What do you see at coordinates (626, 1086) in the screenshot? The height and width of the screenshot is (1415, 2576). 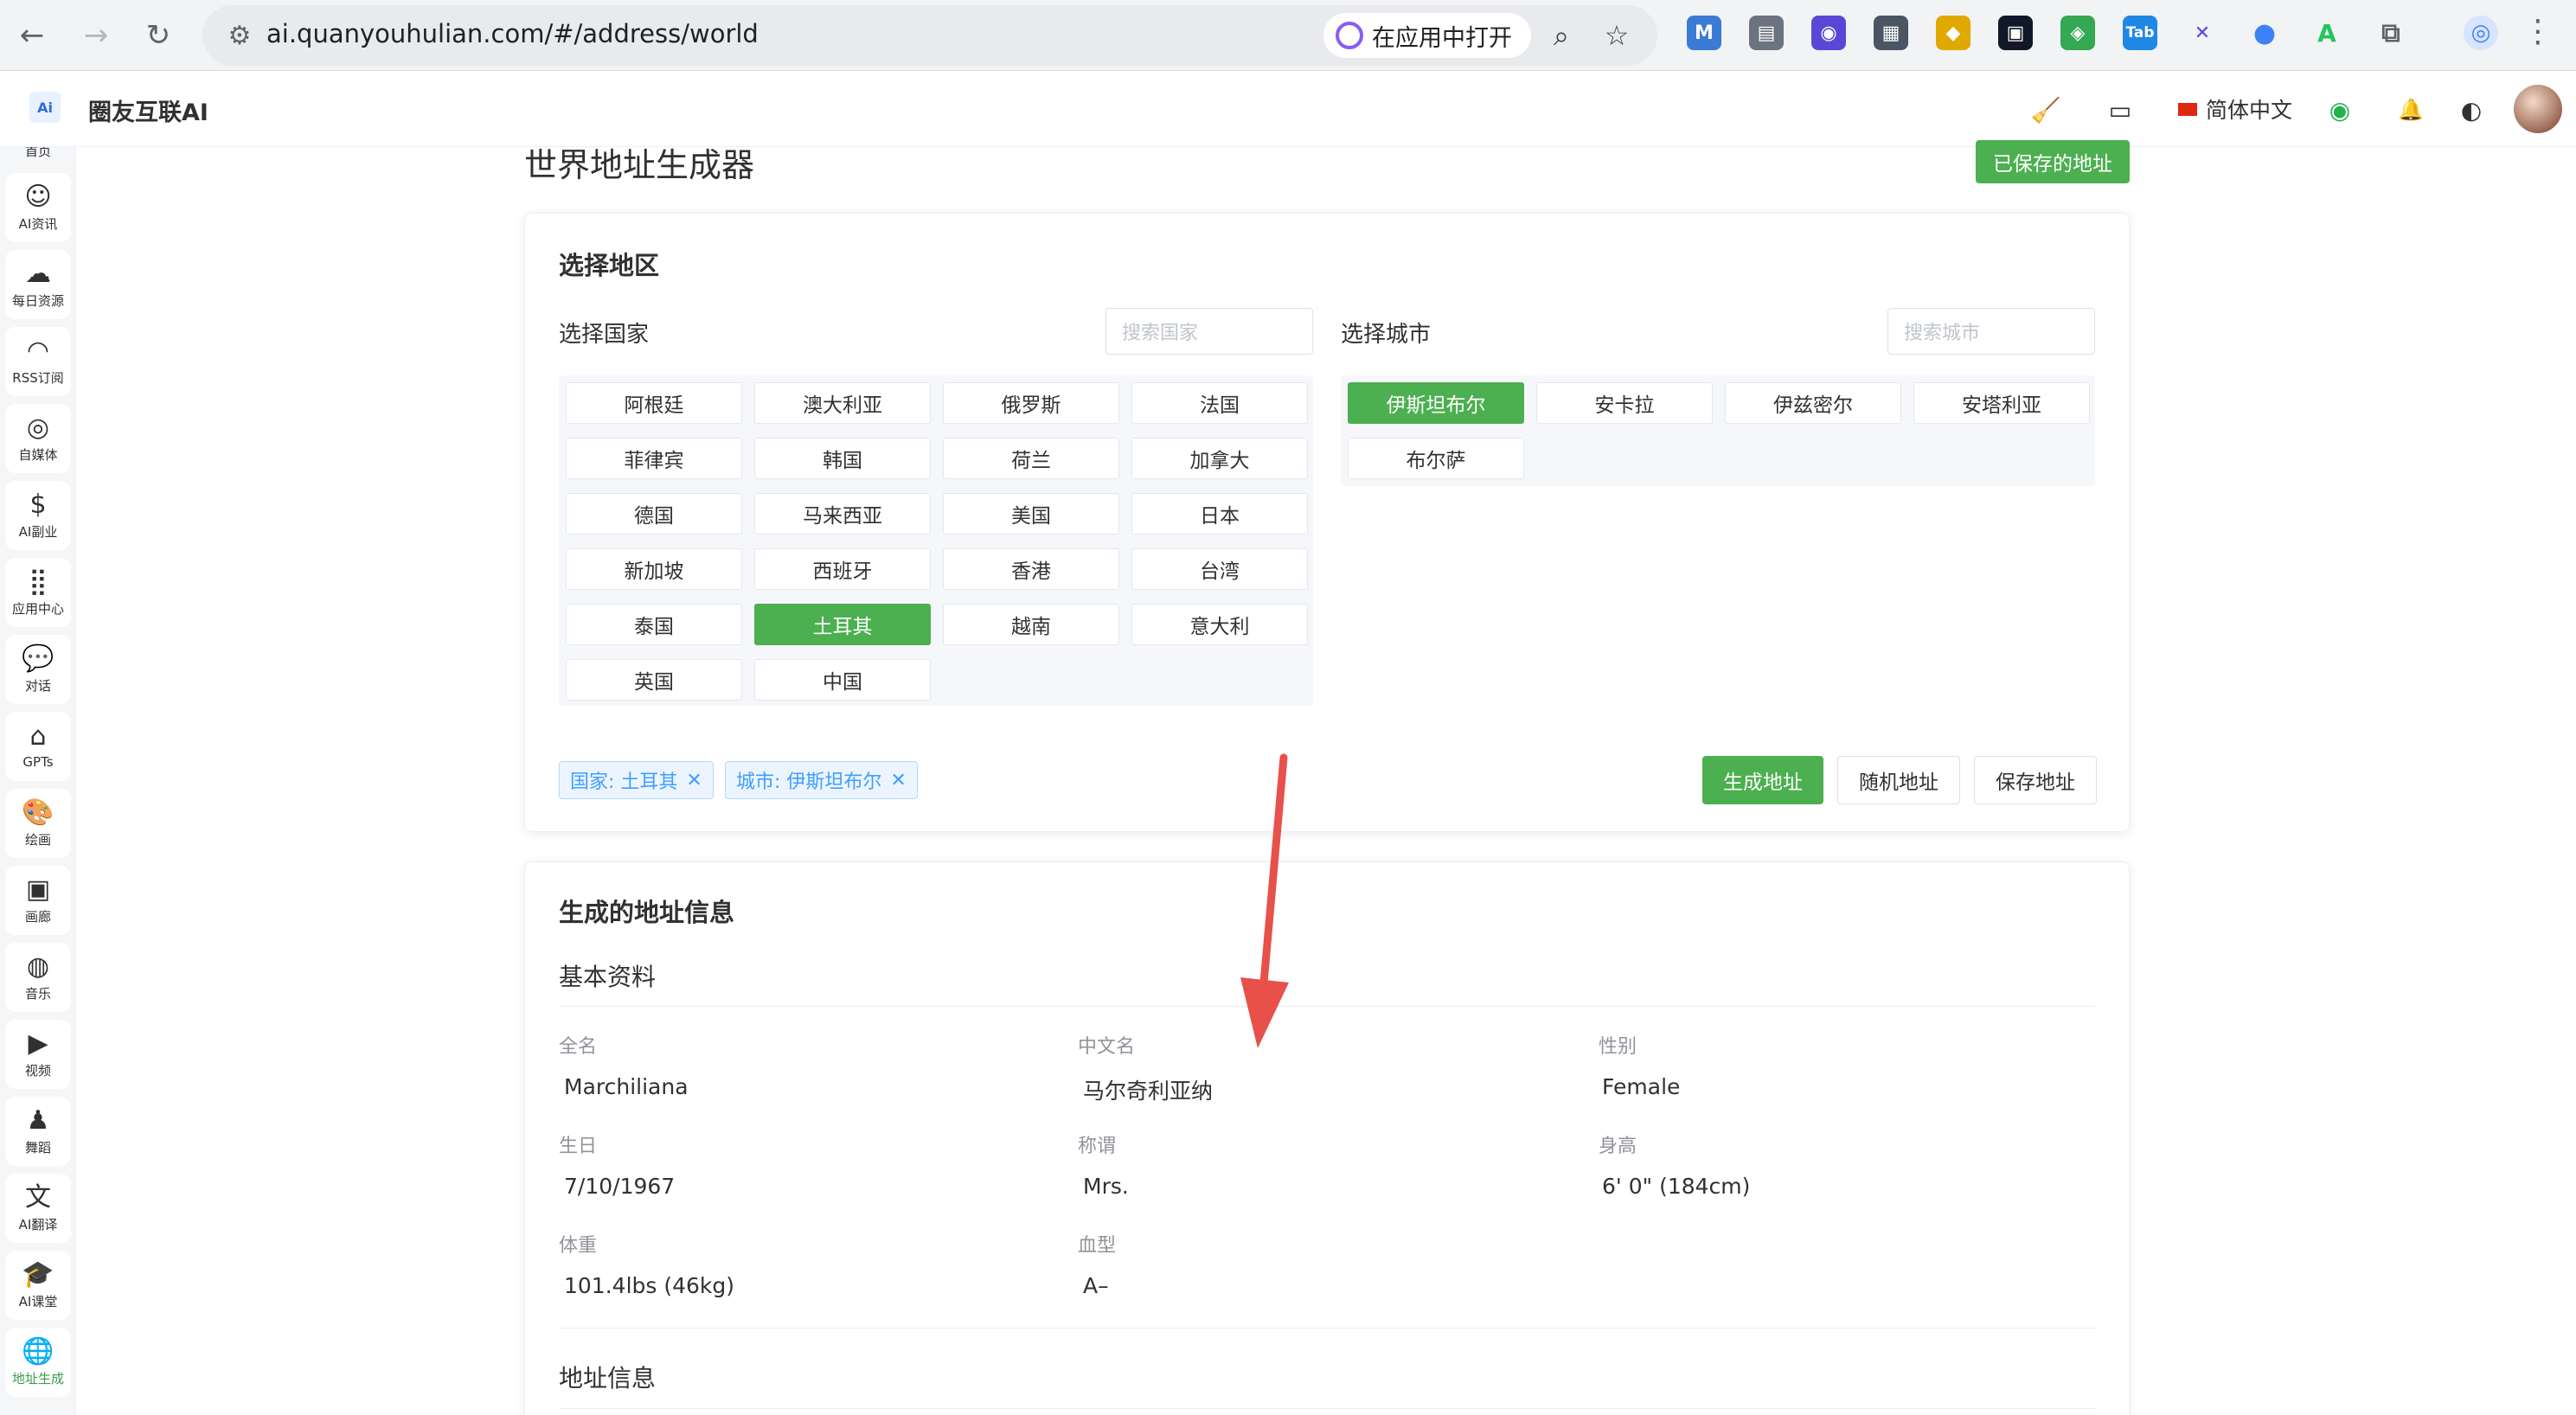 I see `full-name-value: Marchiliana` at bounding box center [626, 1086].